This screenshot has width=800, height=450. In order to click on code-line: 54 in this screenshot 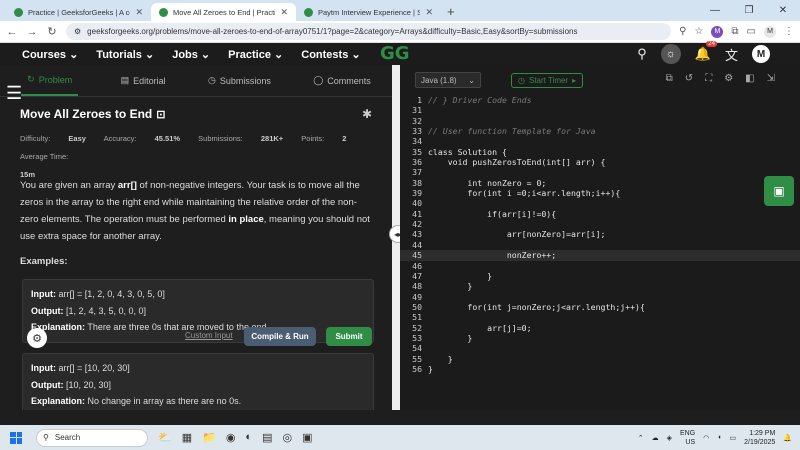, I will do `click(600, 348)`.